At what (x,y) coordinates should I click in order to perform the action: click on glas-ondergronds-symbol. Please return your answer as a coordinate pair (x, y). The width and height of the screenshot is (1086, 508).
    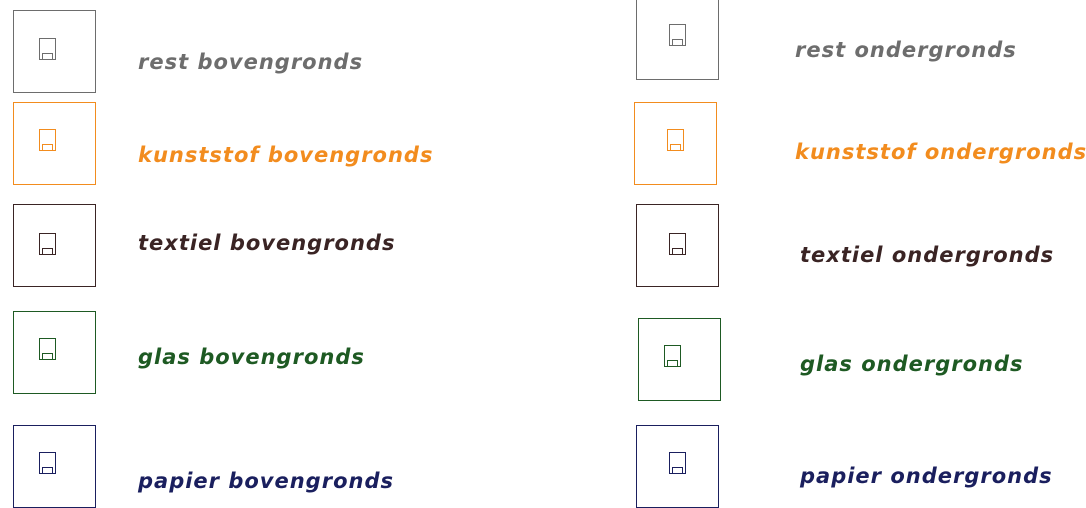
    Looking at the image, I should click on (679, 359).